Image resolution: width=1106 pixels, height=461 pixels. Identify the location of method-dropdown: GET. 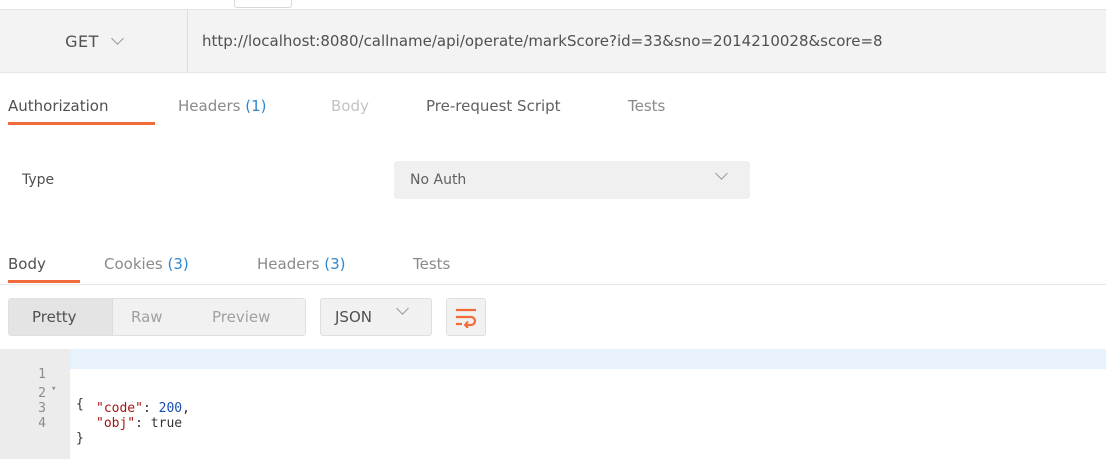
(94, 41).